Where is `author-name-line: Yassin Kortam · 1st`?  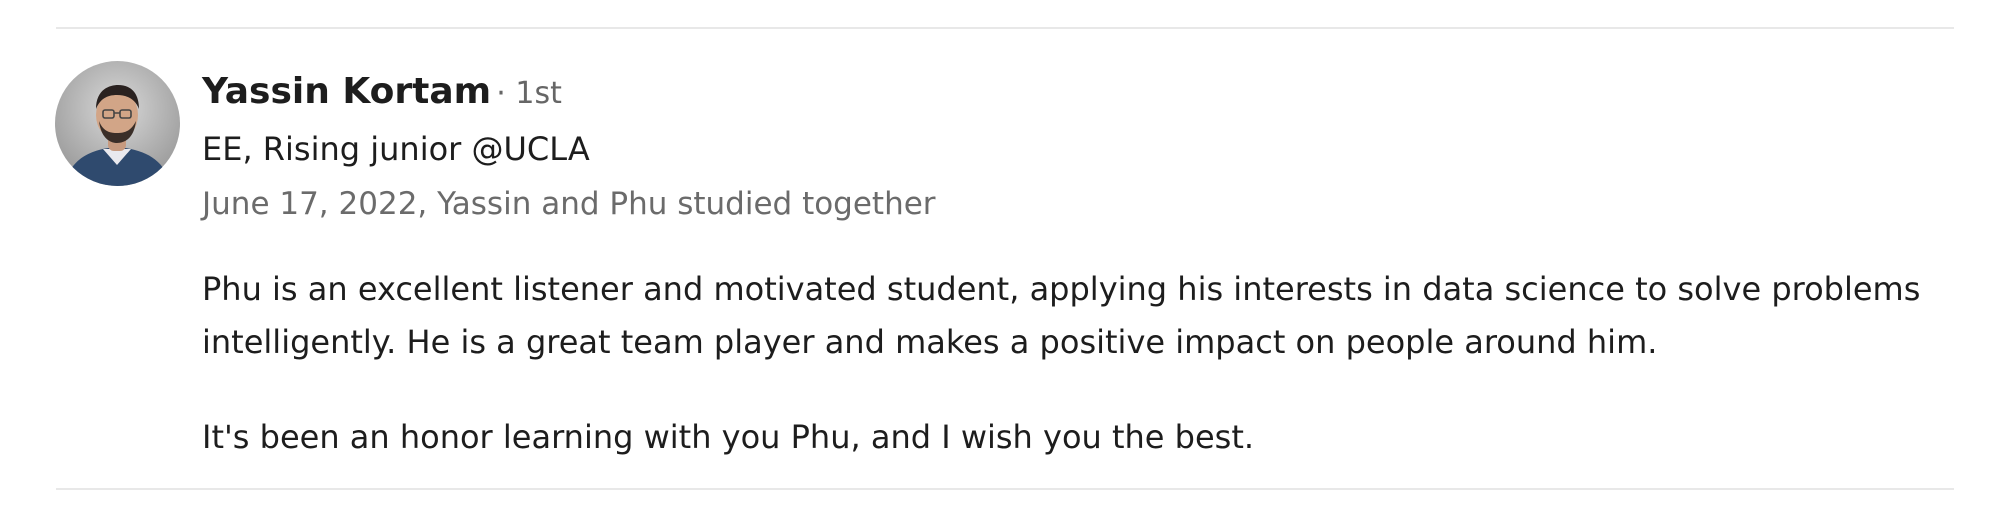
author-name-line: Yassin Kortam · 1st is located at coordinates (382, 92).